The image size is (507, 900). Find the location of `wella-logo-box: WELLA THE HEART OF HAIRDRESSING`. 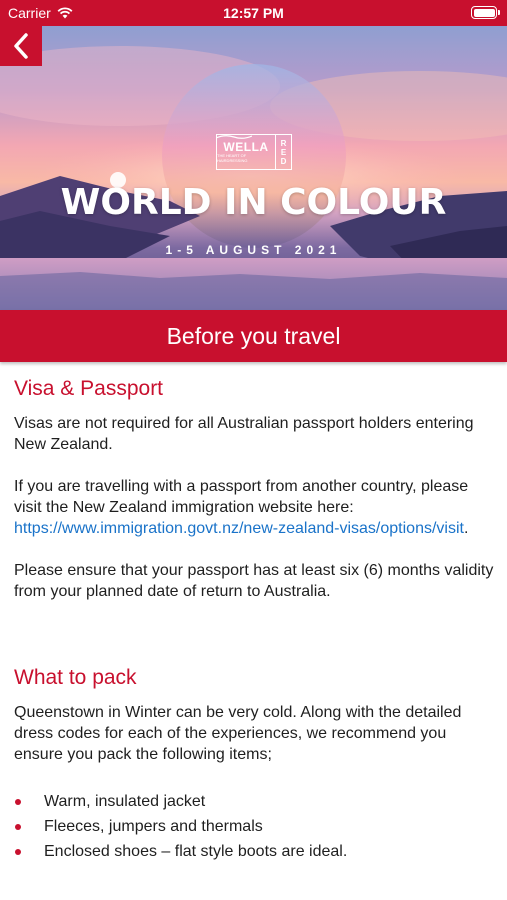

wella-logo-box: WELLA THE HEART OF HAIRDRESSING is located at coordinates (246, 152).